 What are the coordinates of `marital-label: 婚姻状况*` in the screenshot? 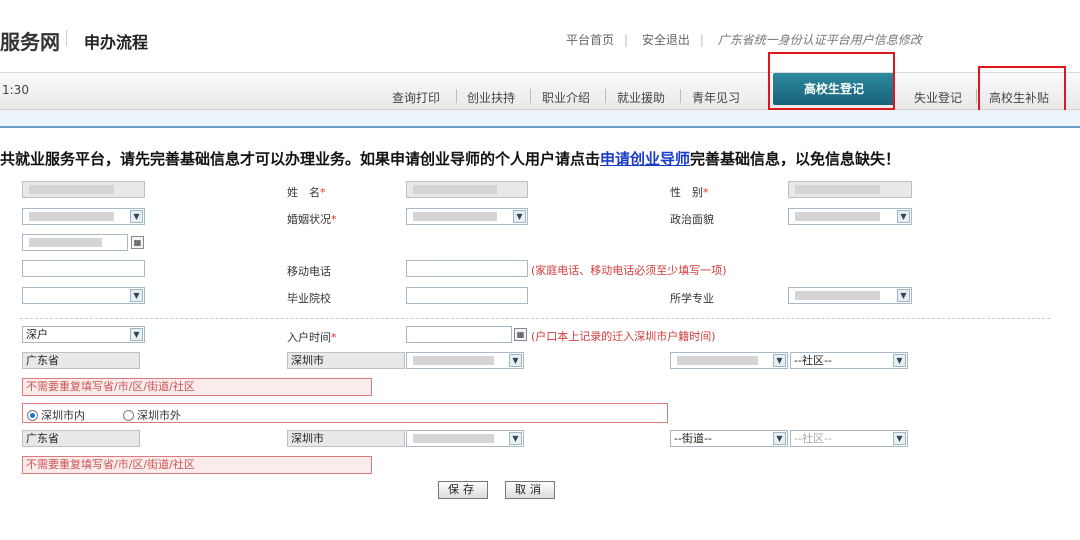 It's located at (312, 219).